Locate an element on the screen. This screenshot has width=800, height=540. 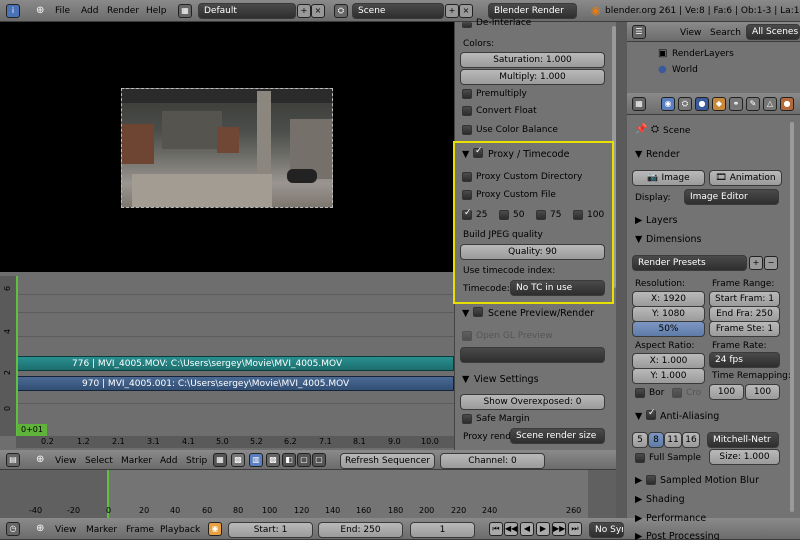
modifiers-tab-icon: ✎ is located at coordinates (753, 104).